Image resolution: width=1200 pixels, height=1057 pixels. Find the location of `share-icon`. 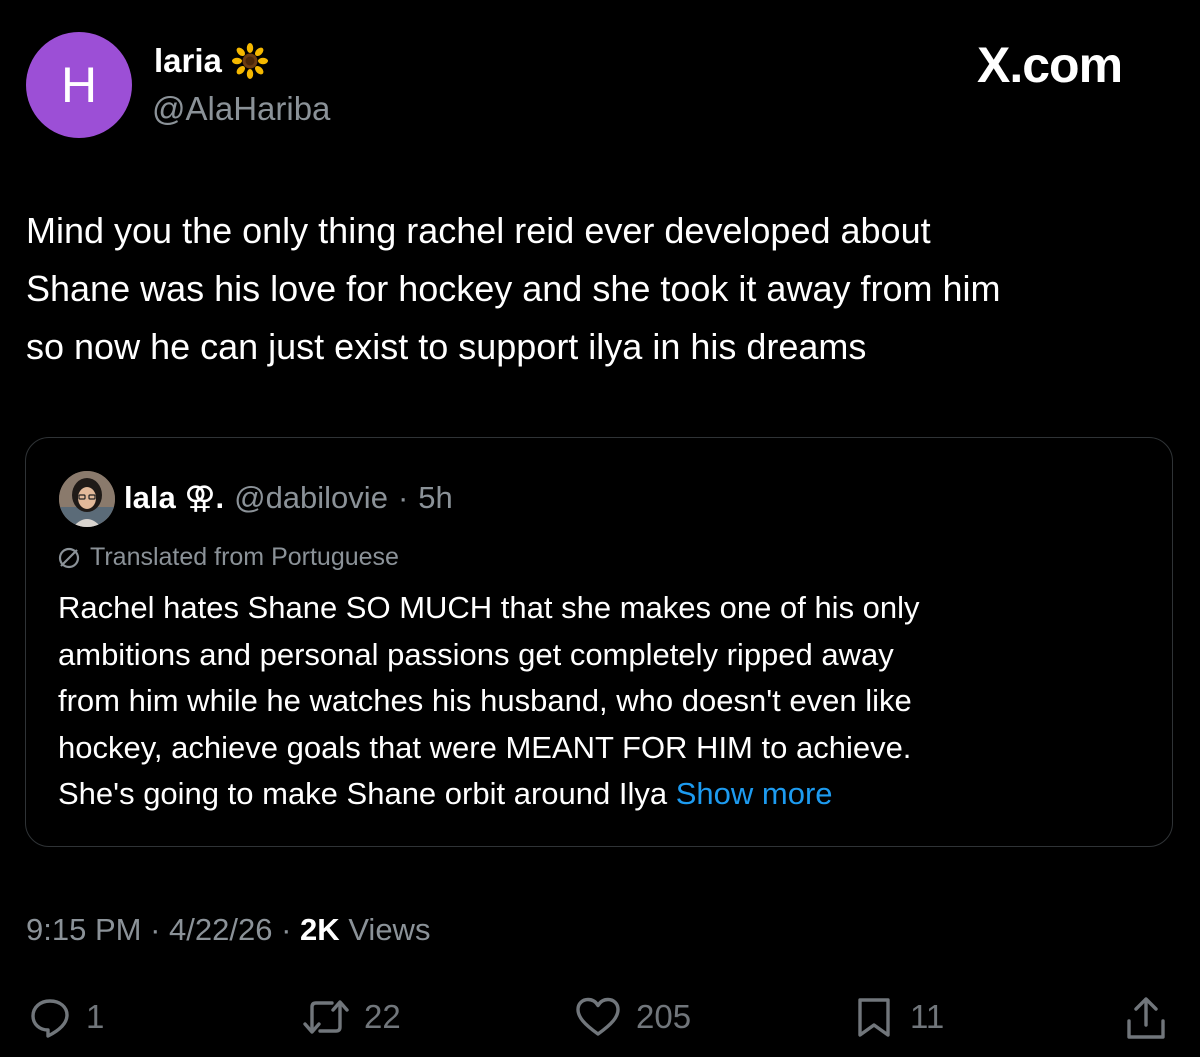

share-icon is located at coordinates (1146, 1018).